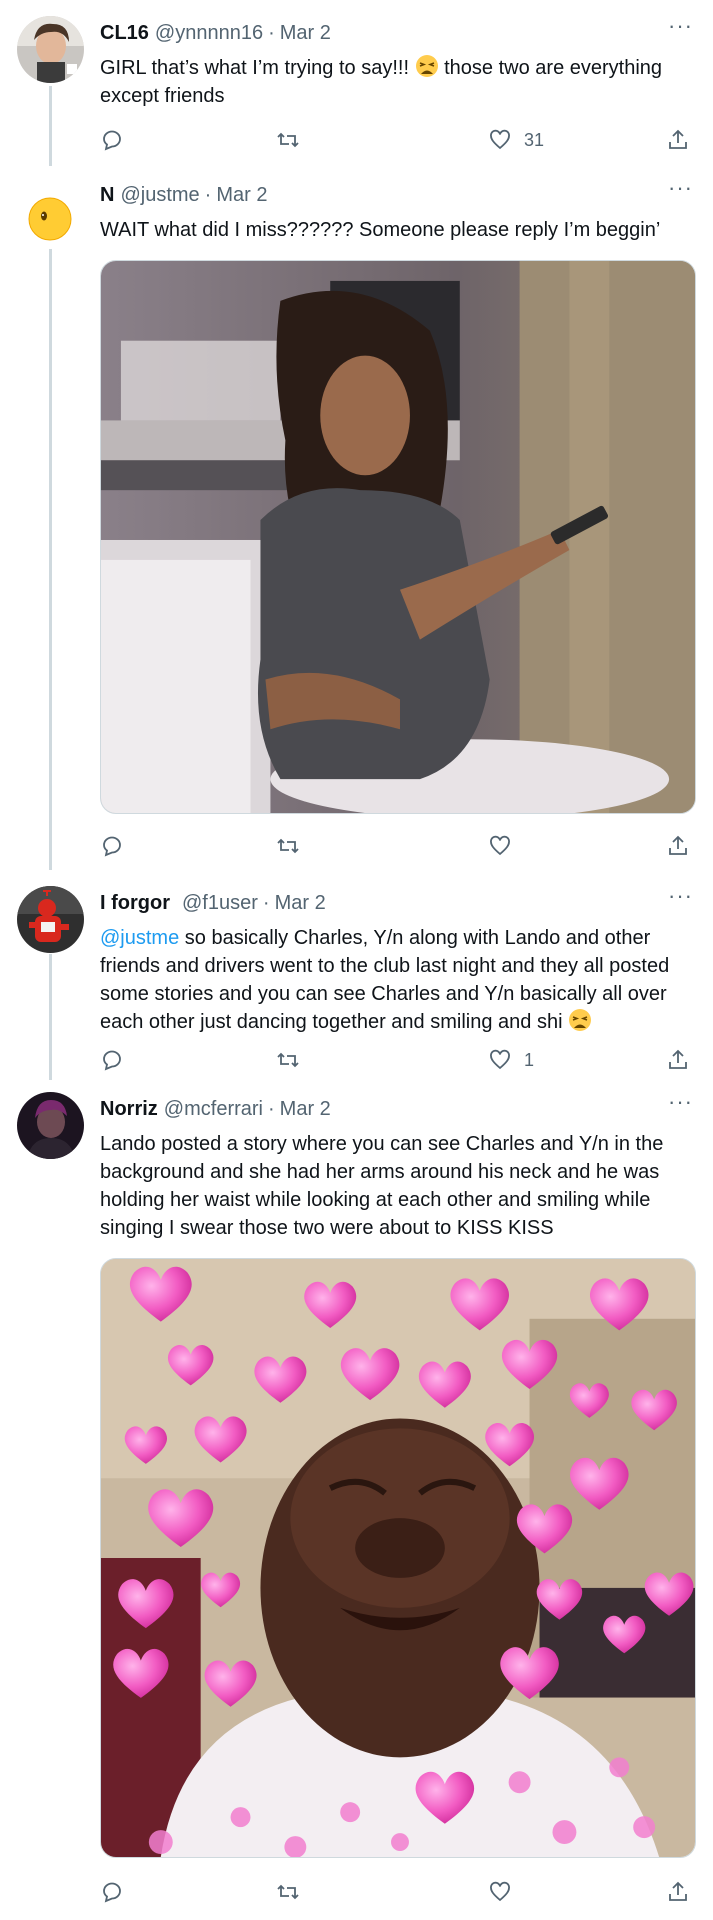 The height and width of the screenshot is (1920, 713). Describe the element at coordinates (213, 1109) in the screenshot. I see `handle: @mcferrari` at that location.